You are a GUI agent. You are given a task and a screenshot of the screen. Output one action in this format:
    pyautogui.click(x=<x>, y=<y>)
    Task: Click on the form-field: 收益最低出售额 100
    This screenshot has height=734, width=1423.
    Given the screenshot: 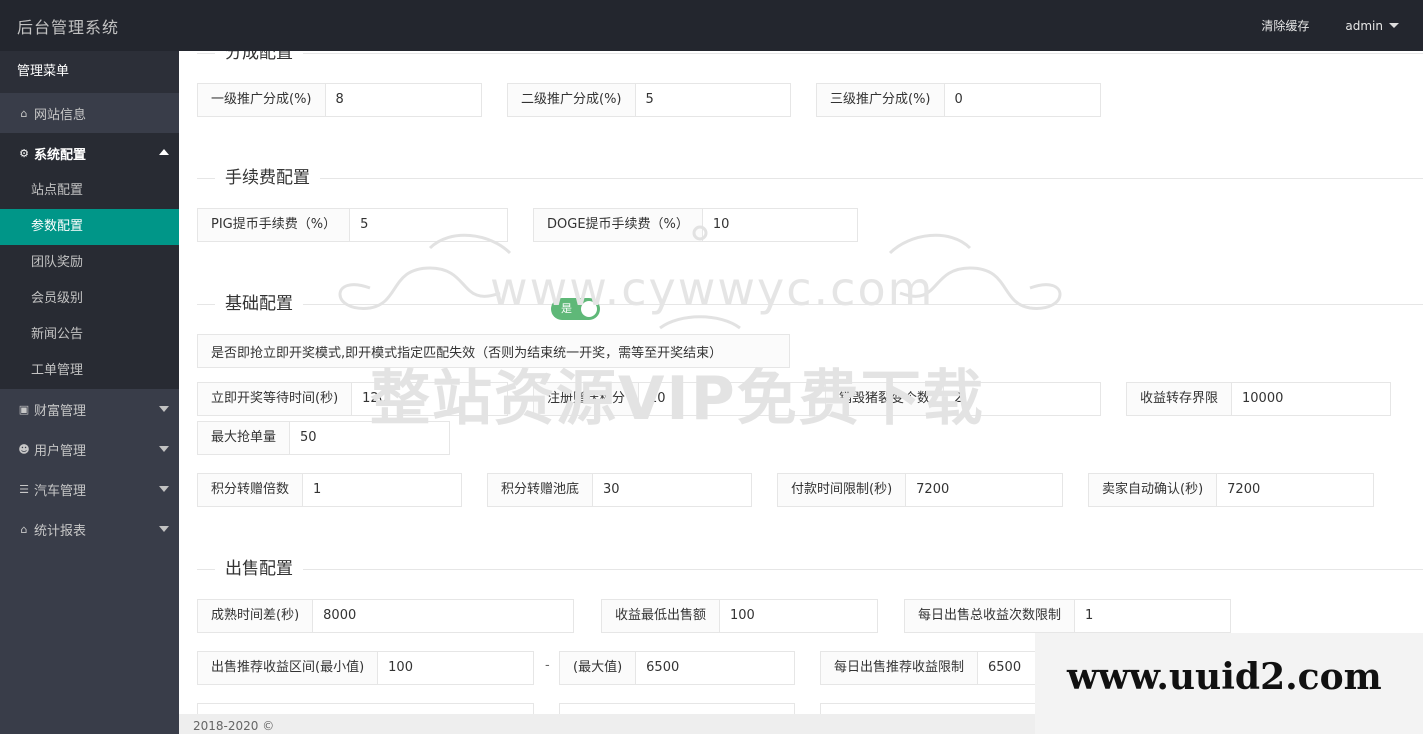 What is the action you would take?
    pyautogui.click(x=739, y=616)
    